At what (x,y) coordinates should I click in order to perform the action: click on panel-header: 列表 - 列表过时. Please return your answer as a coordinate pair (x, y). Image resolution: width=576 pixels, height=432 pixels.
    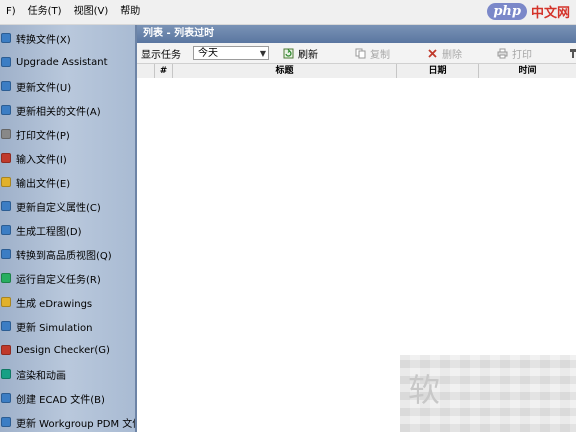
    Looking at the image, I should click on (356, 34).